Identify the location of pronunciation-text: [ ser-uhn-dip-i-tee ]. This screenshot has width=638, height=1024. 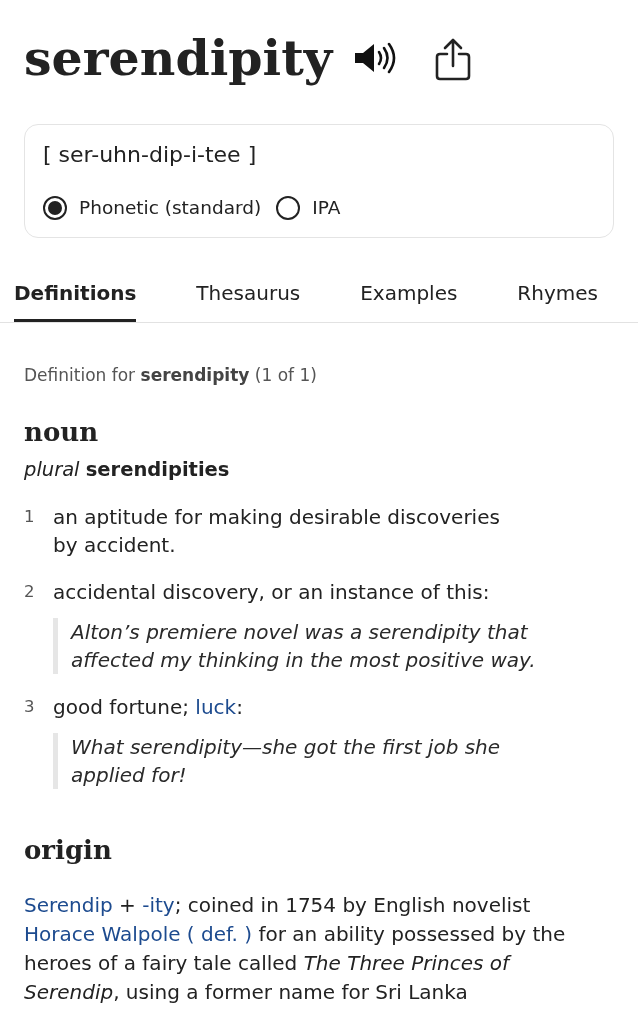
(150, 155).